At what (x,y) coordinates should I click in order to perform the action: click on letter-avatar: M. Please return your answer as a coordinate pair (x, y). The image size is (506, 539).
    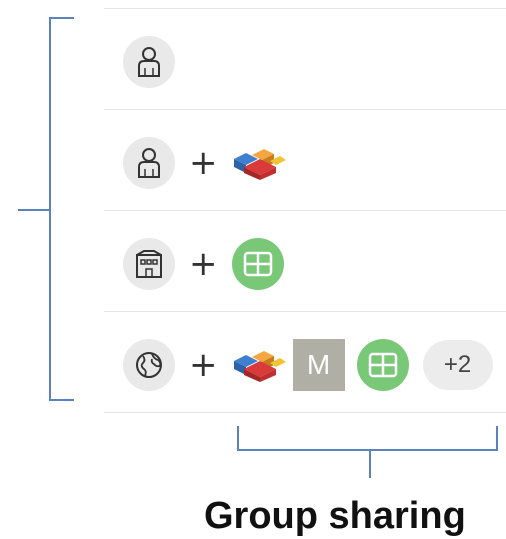
    Looking at the image, I should click on (318, 365).